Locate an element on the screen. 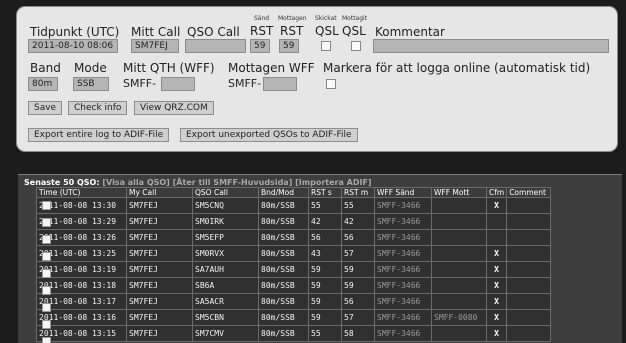 The height and width of the screenshot is (343, 626). export-all-adif-button: Export entire log to ADIF-File is located at coordinates (99, 135).